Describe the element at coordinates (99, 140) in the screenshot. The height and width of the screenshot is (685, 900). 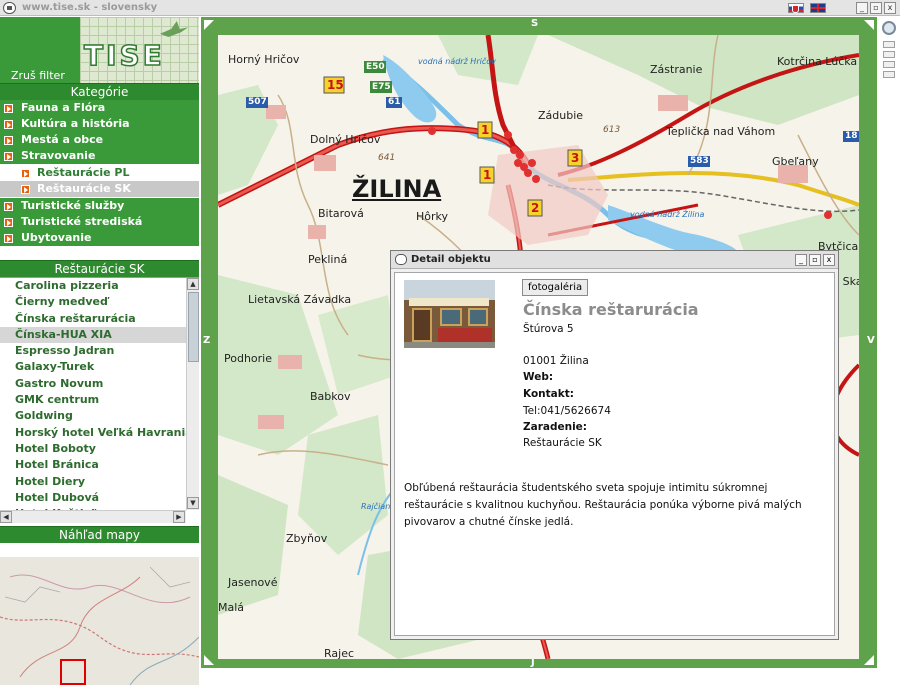
I see `category-item-mesta: Mestá a obce` at that location.